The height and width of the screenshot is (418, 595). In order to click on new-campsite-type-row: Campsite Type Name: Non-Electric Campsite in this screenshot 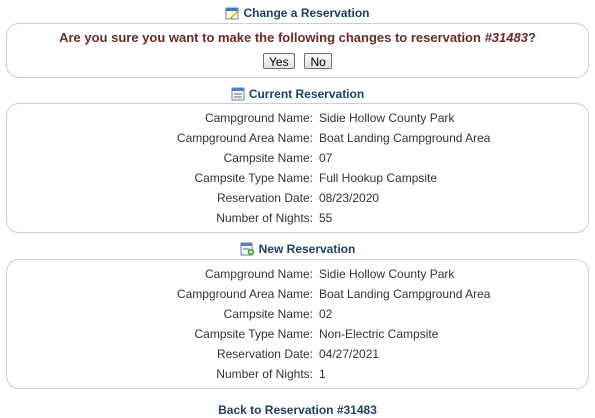, I will do `click(297, 334)`.